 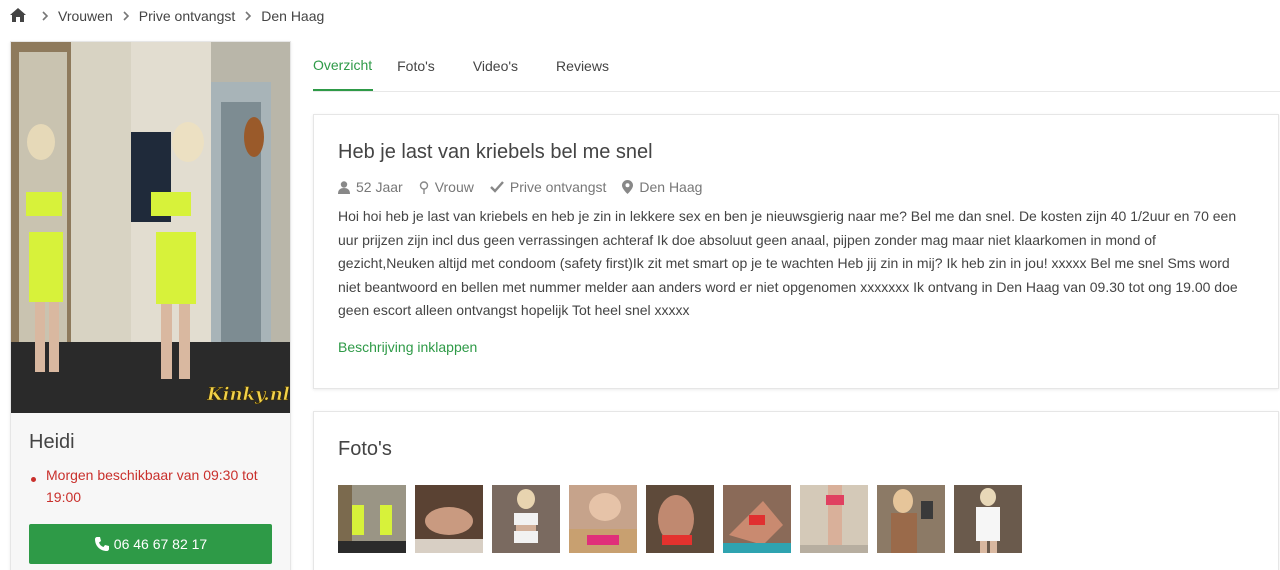 What do you see at coordinates (446, 187) in the screenshot?
I see `meta-gender: Vrouw` at bounding box center [446, 187].